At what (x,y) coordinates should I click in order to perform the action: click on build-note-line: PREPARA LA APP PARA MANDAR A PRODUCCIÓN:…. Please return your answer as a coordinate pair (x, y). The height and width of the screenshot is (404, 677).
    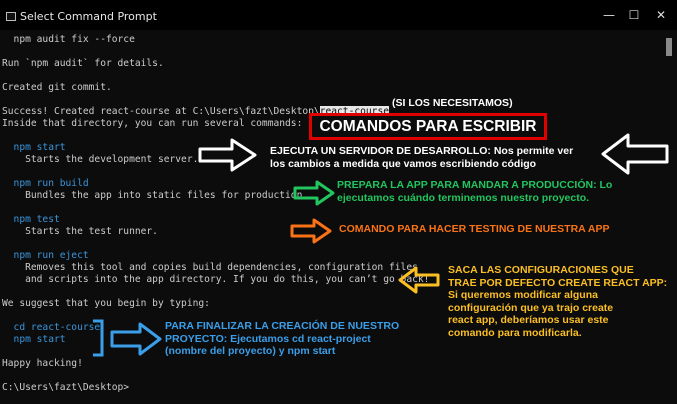
    Looking at the image, I should click on (475, 185).